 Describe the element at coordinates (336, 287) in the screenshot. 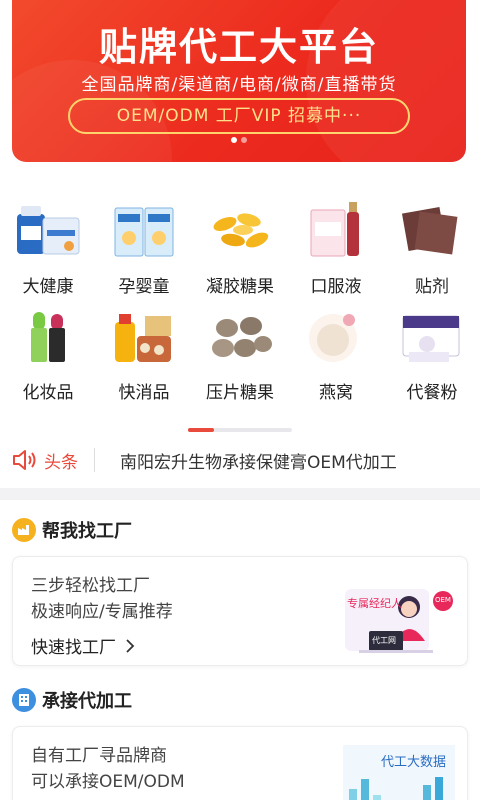

I see `category-label: 口服液` at that location.